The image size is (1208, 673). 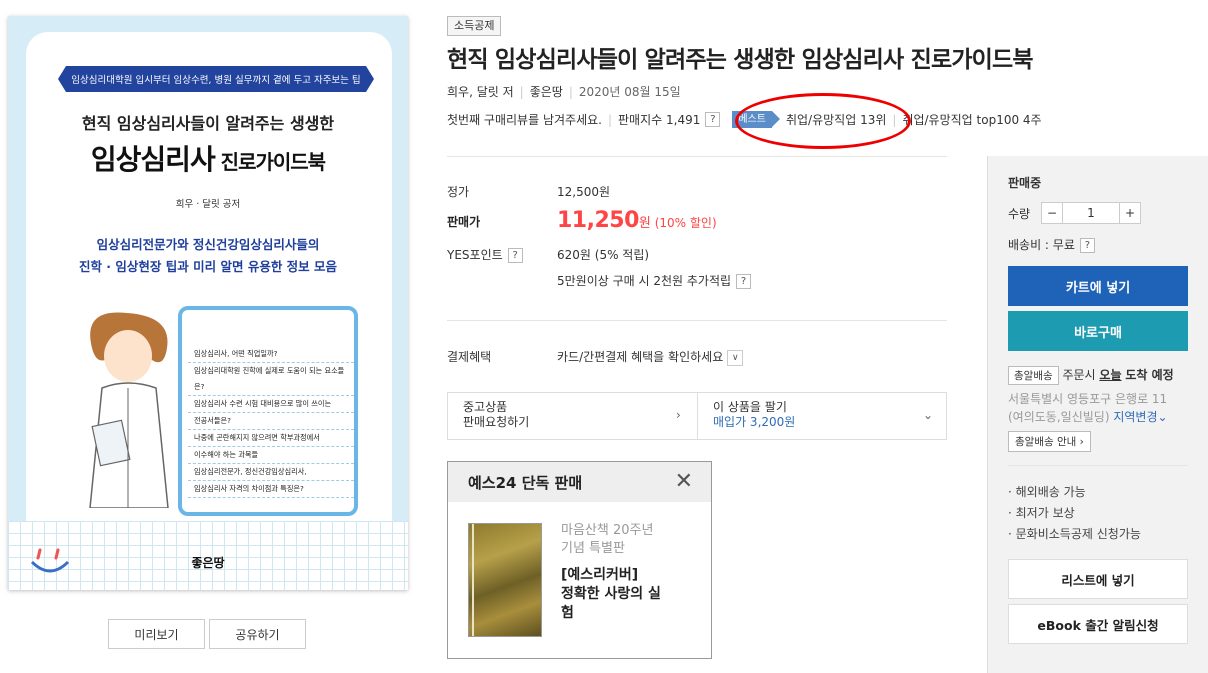 I want to click on panel-item: 임상심리사 수련 시험 대비용으로 많이 쓰이는, so click(x=271, y=404).